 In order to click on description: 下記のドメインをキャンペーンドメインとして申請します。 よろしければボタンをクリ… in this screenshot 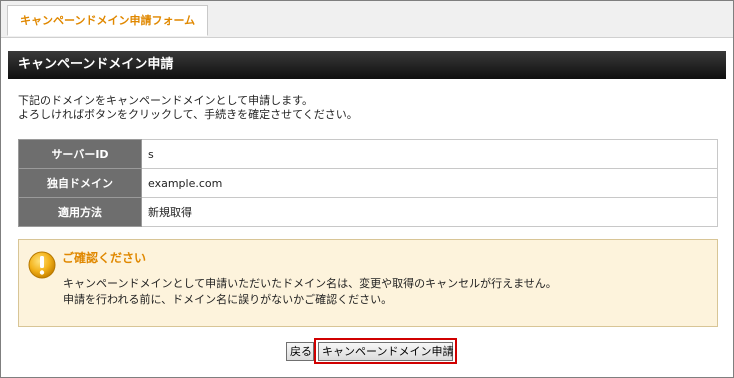, I will do `click(368, 108)`.